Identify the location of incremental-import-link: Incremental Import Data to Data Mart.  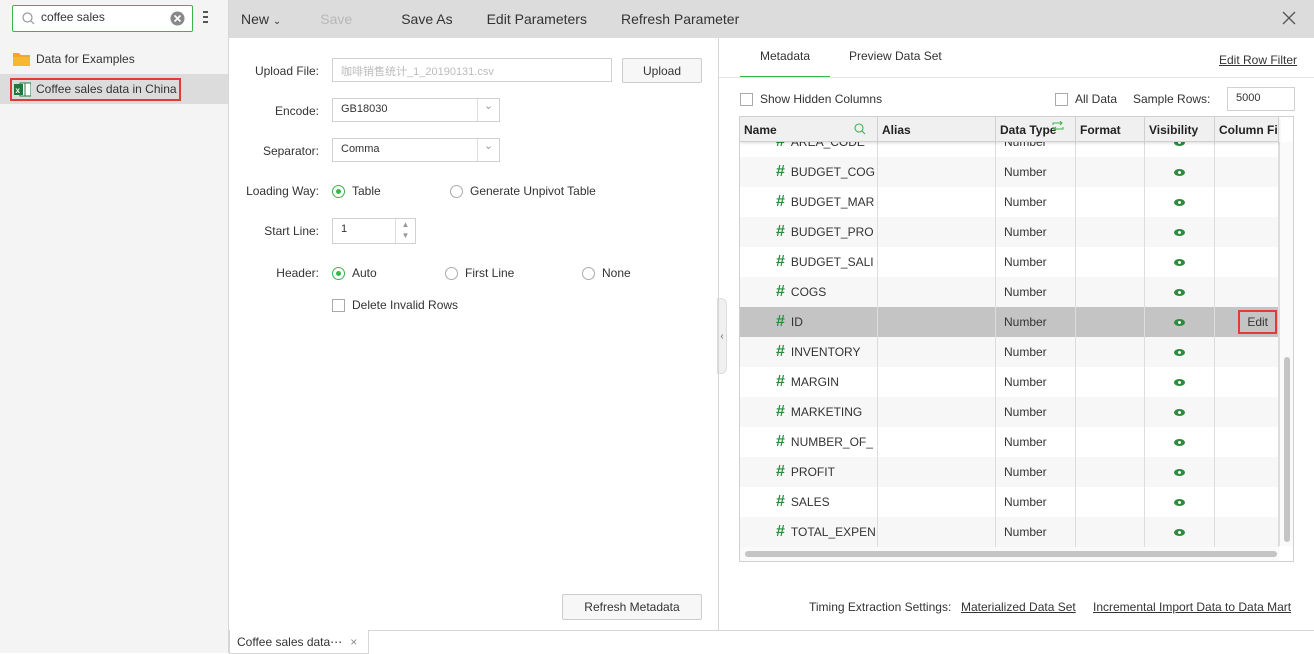
(1192, 607).